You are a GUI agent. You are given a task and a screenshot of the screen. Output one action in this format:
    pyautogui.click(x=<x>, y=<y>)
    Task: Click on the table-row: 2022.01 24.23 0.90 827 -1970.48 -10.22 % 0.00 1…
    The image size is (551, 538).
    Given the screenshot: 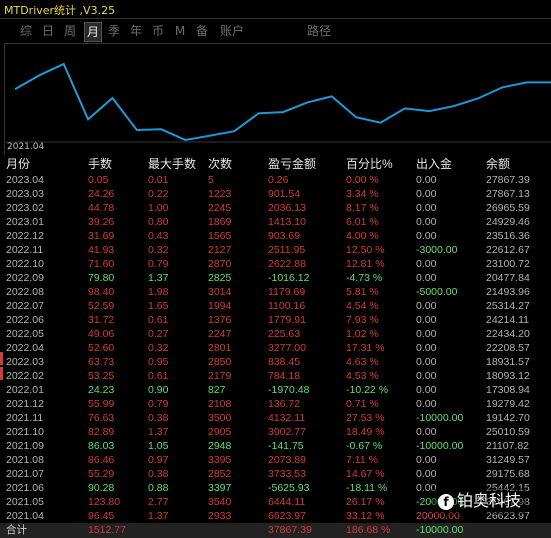 What is the action you would take?
    pyautogui.click(x=275, y=390)
    